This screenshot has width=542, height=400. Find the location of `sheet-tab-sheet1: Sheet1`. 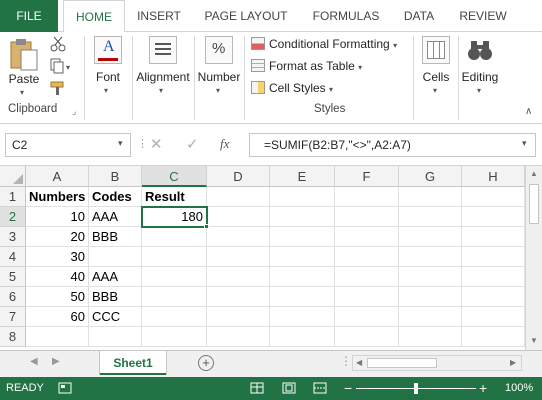

sheet-tab-sheet1: Sheet1 is located at coordinates (133, 363).